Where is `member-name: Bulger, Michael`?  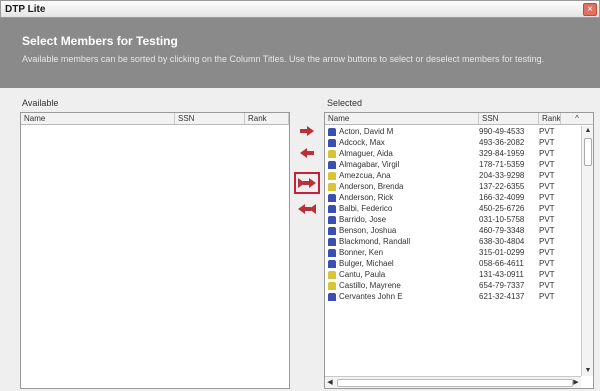
member-name: Bulger, Michael is located at coordinates (366, 263).